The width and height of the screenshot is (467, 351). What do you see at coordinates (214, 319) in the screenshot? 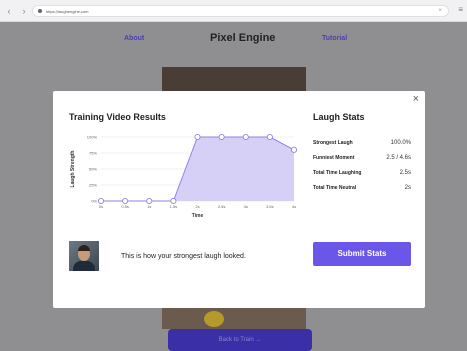
I see `background-decoration` at bounding box center [214, 319].